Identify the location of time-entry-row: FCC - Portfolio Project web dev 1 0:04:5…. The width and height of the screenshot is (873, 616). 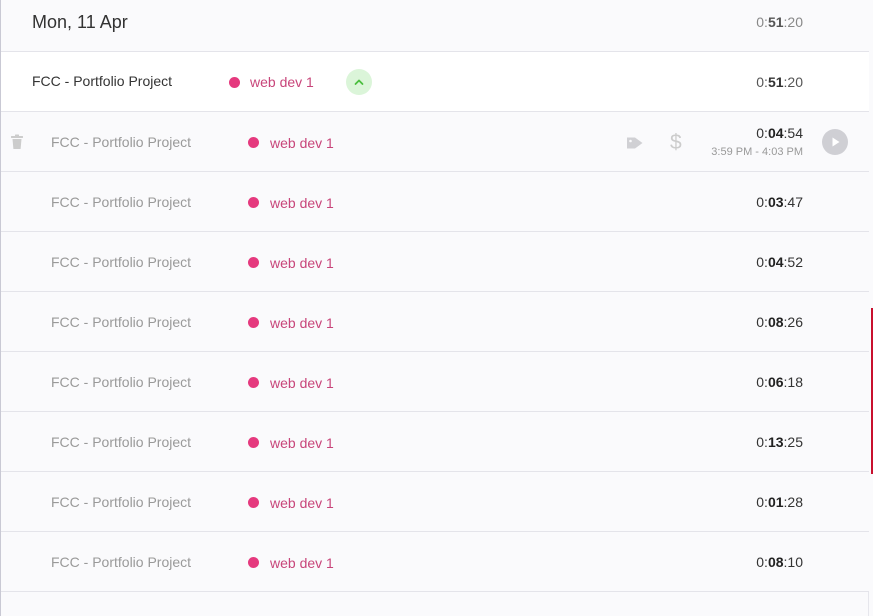
(435, 262).